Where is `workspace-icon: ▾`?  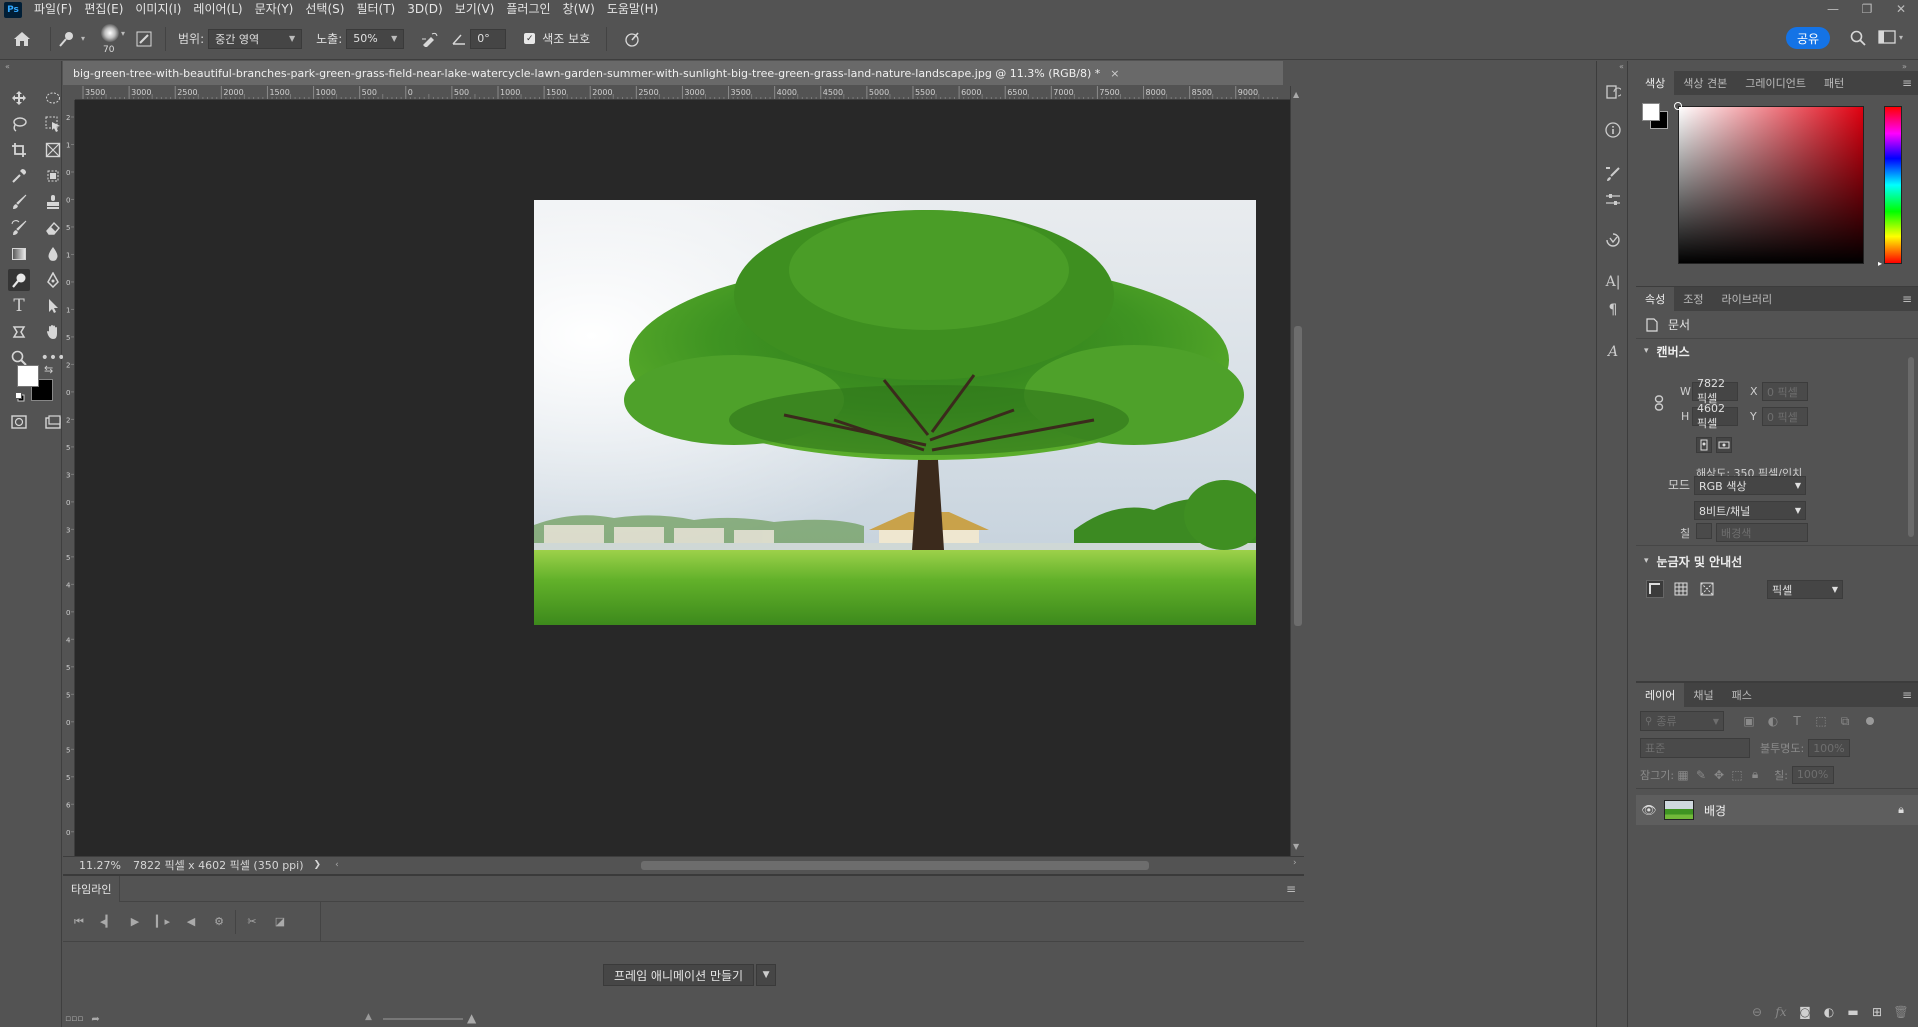
workspace-icon: ▾ is located at coordinates (1890, 37).